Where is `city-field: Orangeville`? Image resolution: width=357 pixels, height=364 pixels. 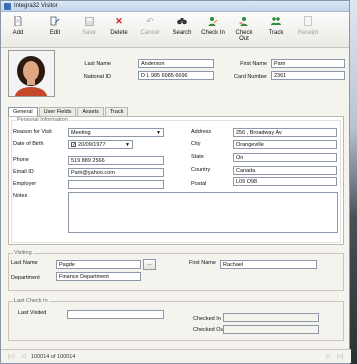
city-field: Orangeville is located at coordinates (285, 144).